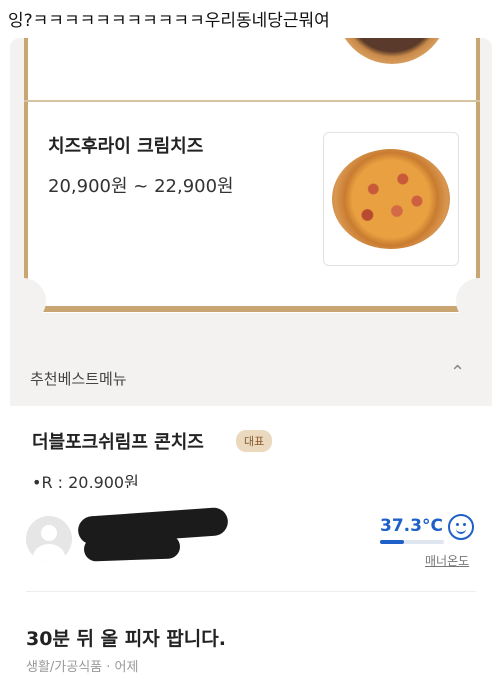  I want to click on post-category-time: 생활/가공식품 · 어제, so click(82, 665).